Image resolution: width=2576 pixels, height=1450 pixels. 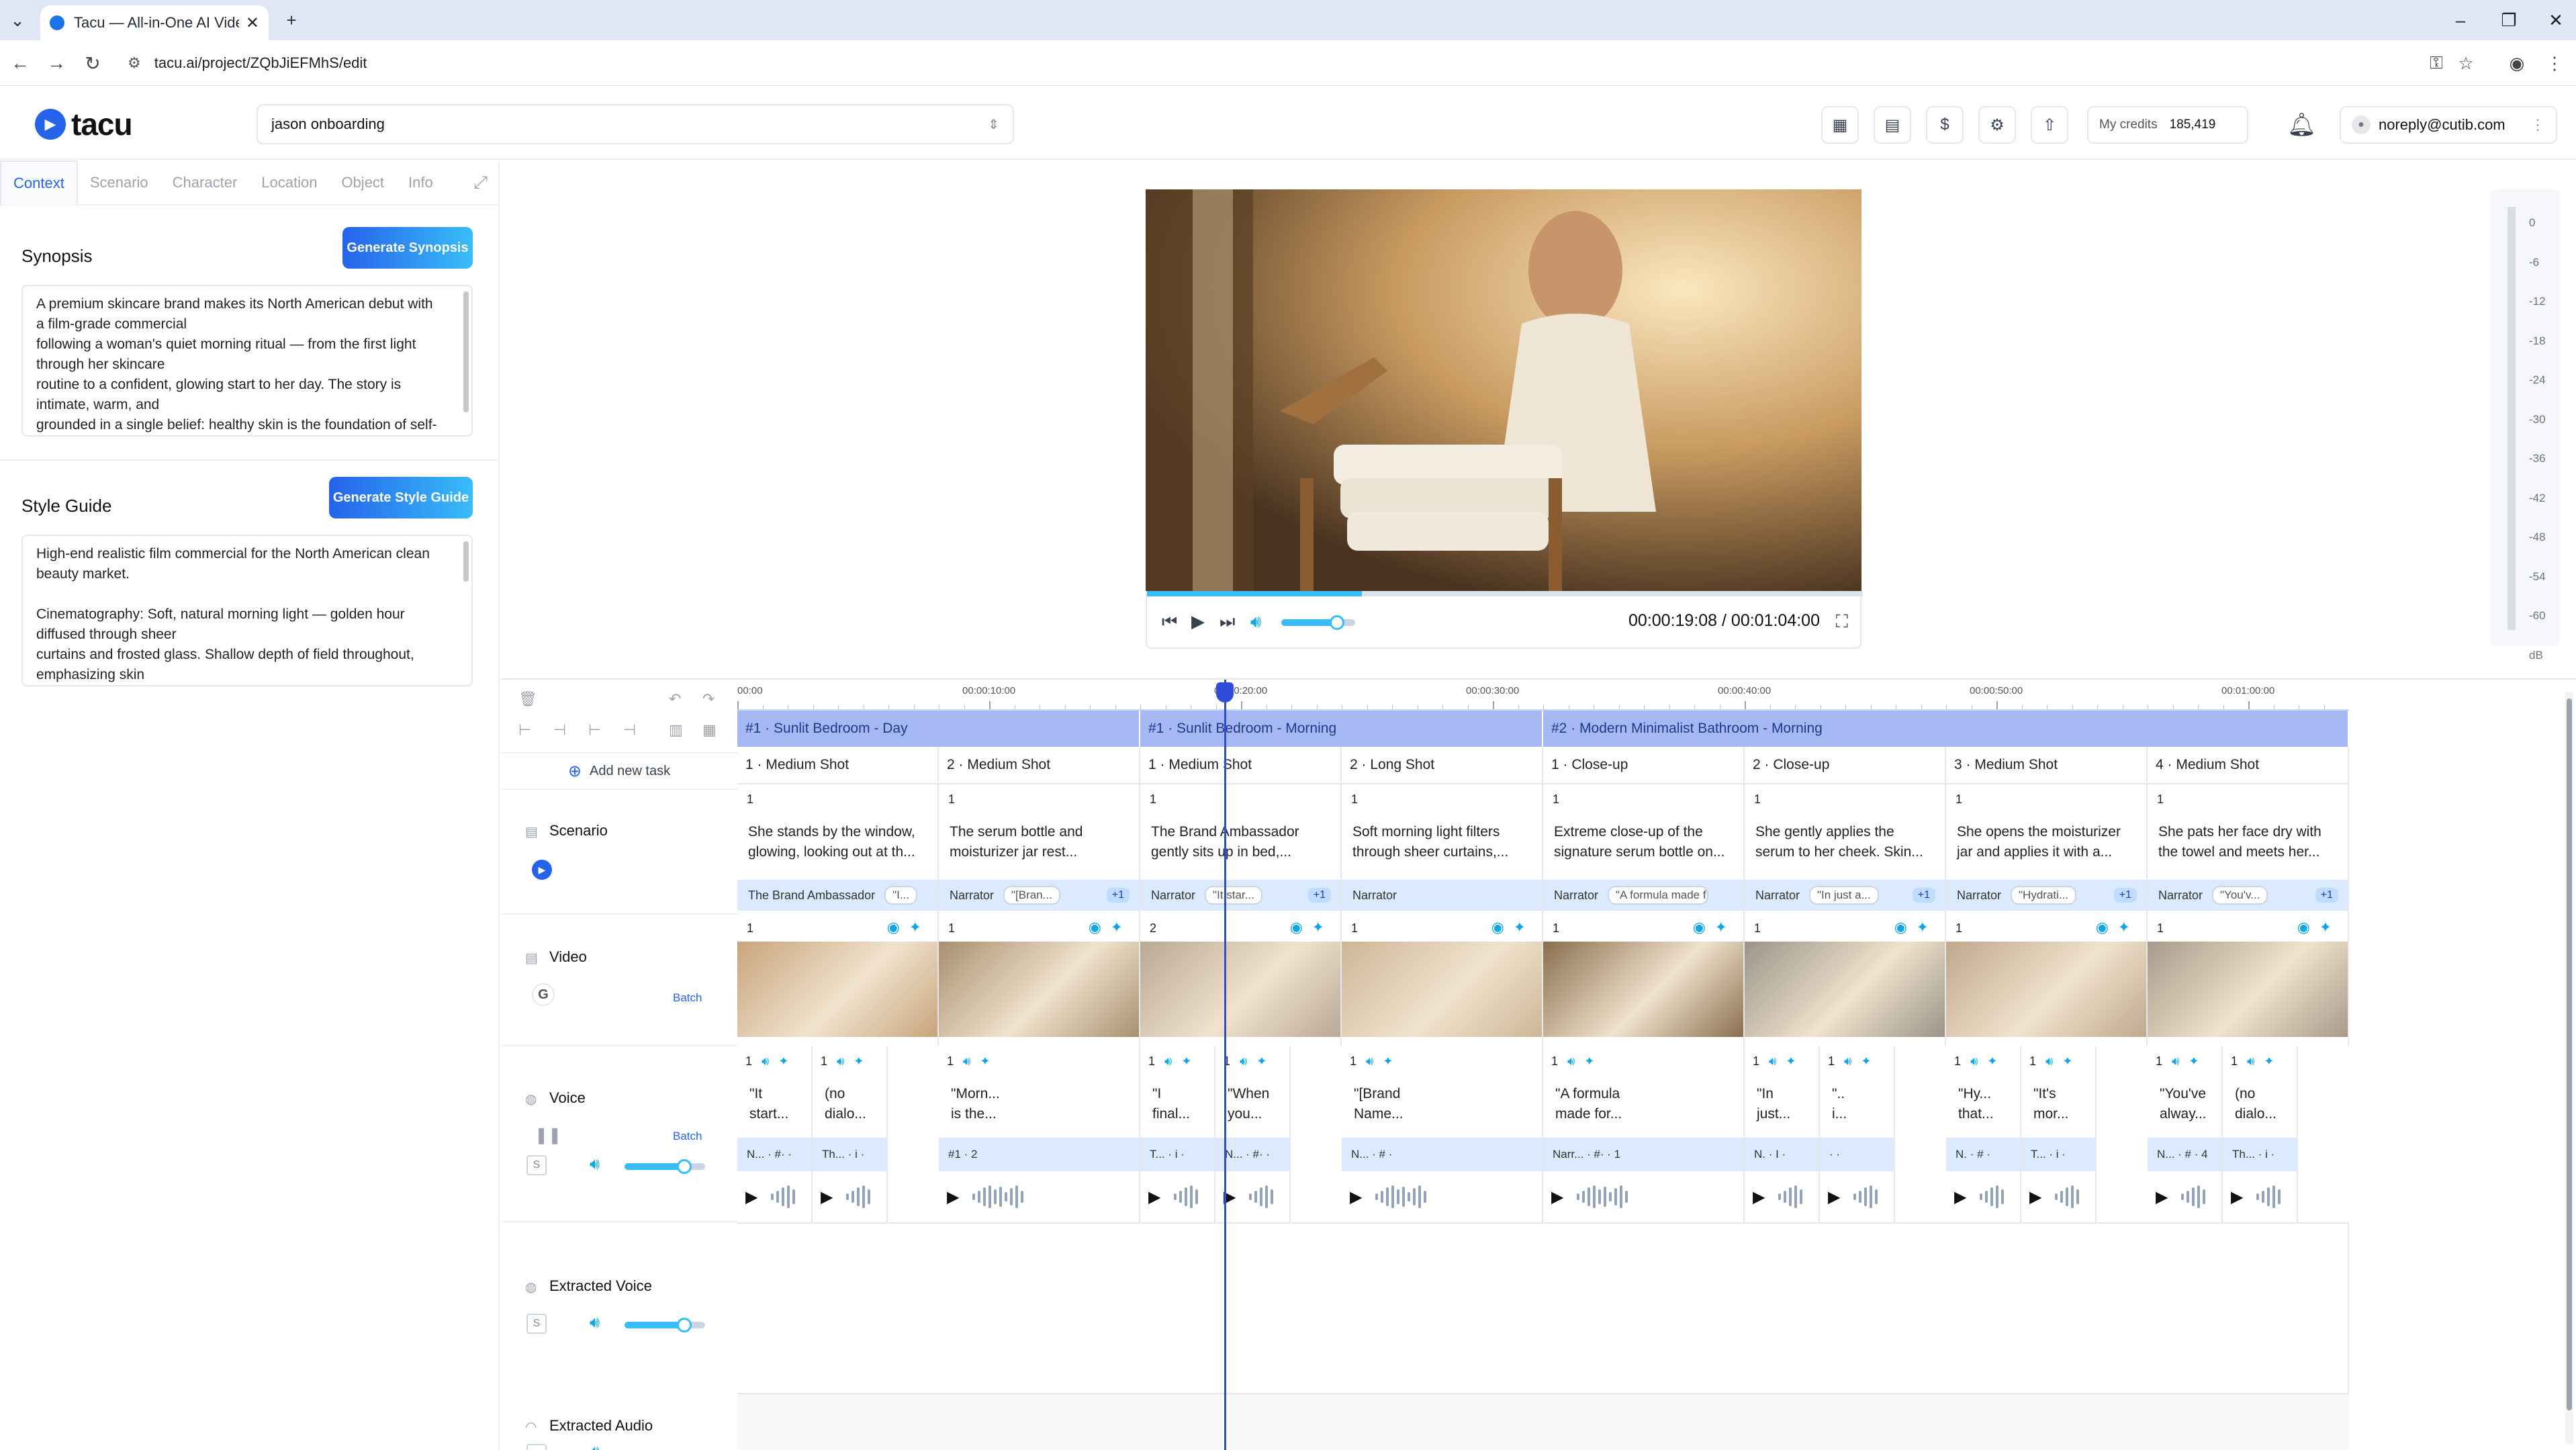 I want to click on dialogue-role-bar: Narrator "You'v... +1, so click(x=2248, y=895).